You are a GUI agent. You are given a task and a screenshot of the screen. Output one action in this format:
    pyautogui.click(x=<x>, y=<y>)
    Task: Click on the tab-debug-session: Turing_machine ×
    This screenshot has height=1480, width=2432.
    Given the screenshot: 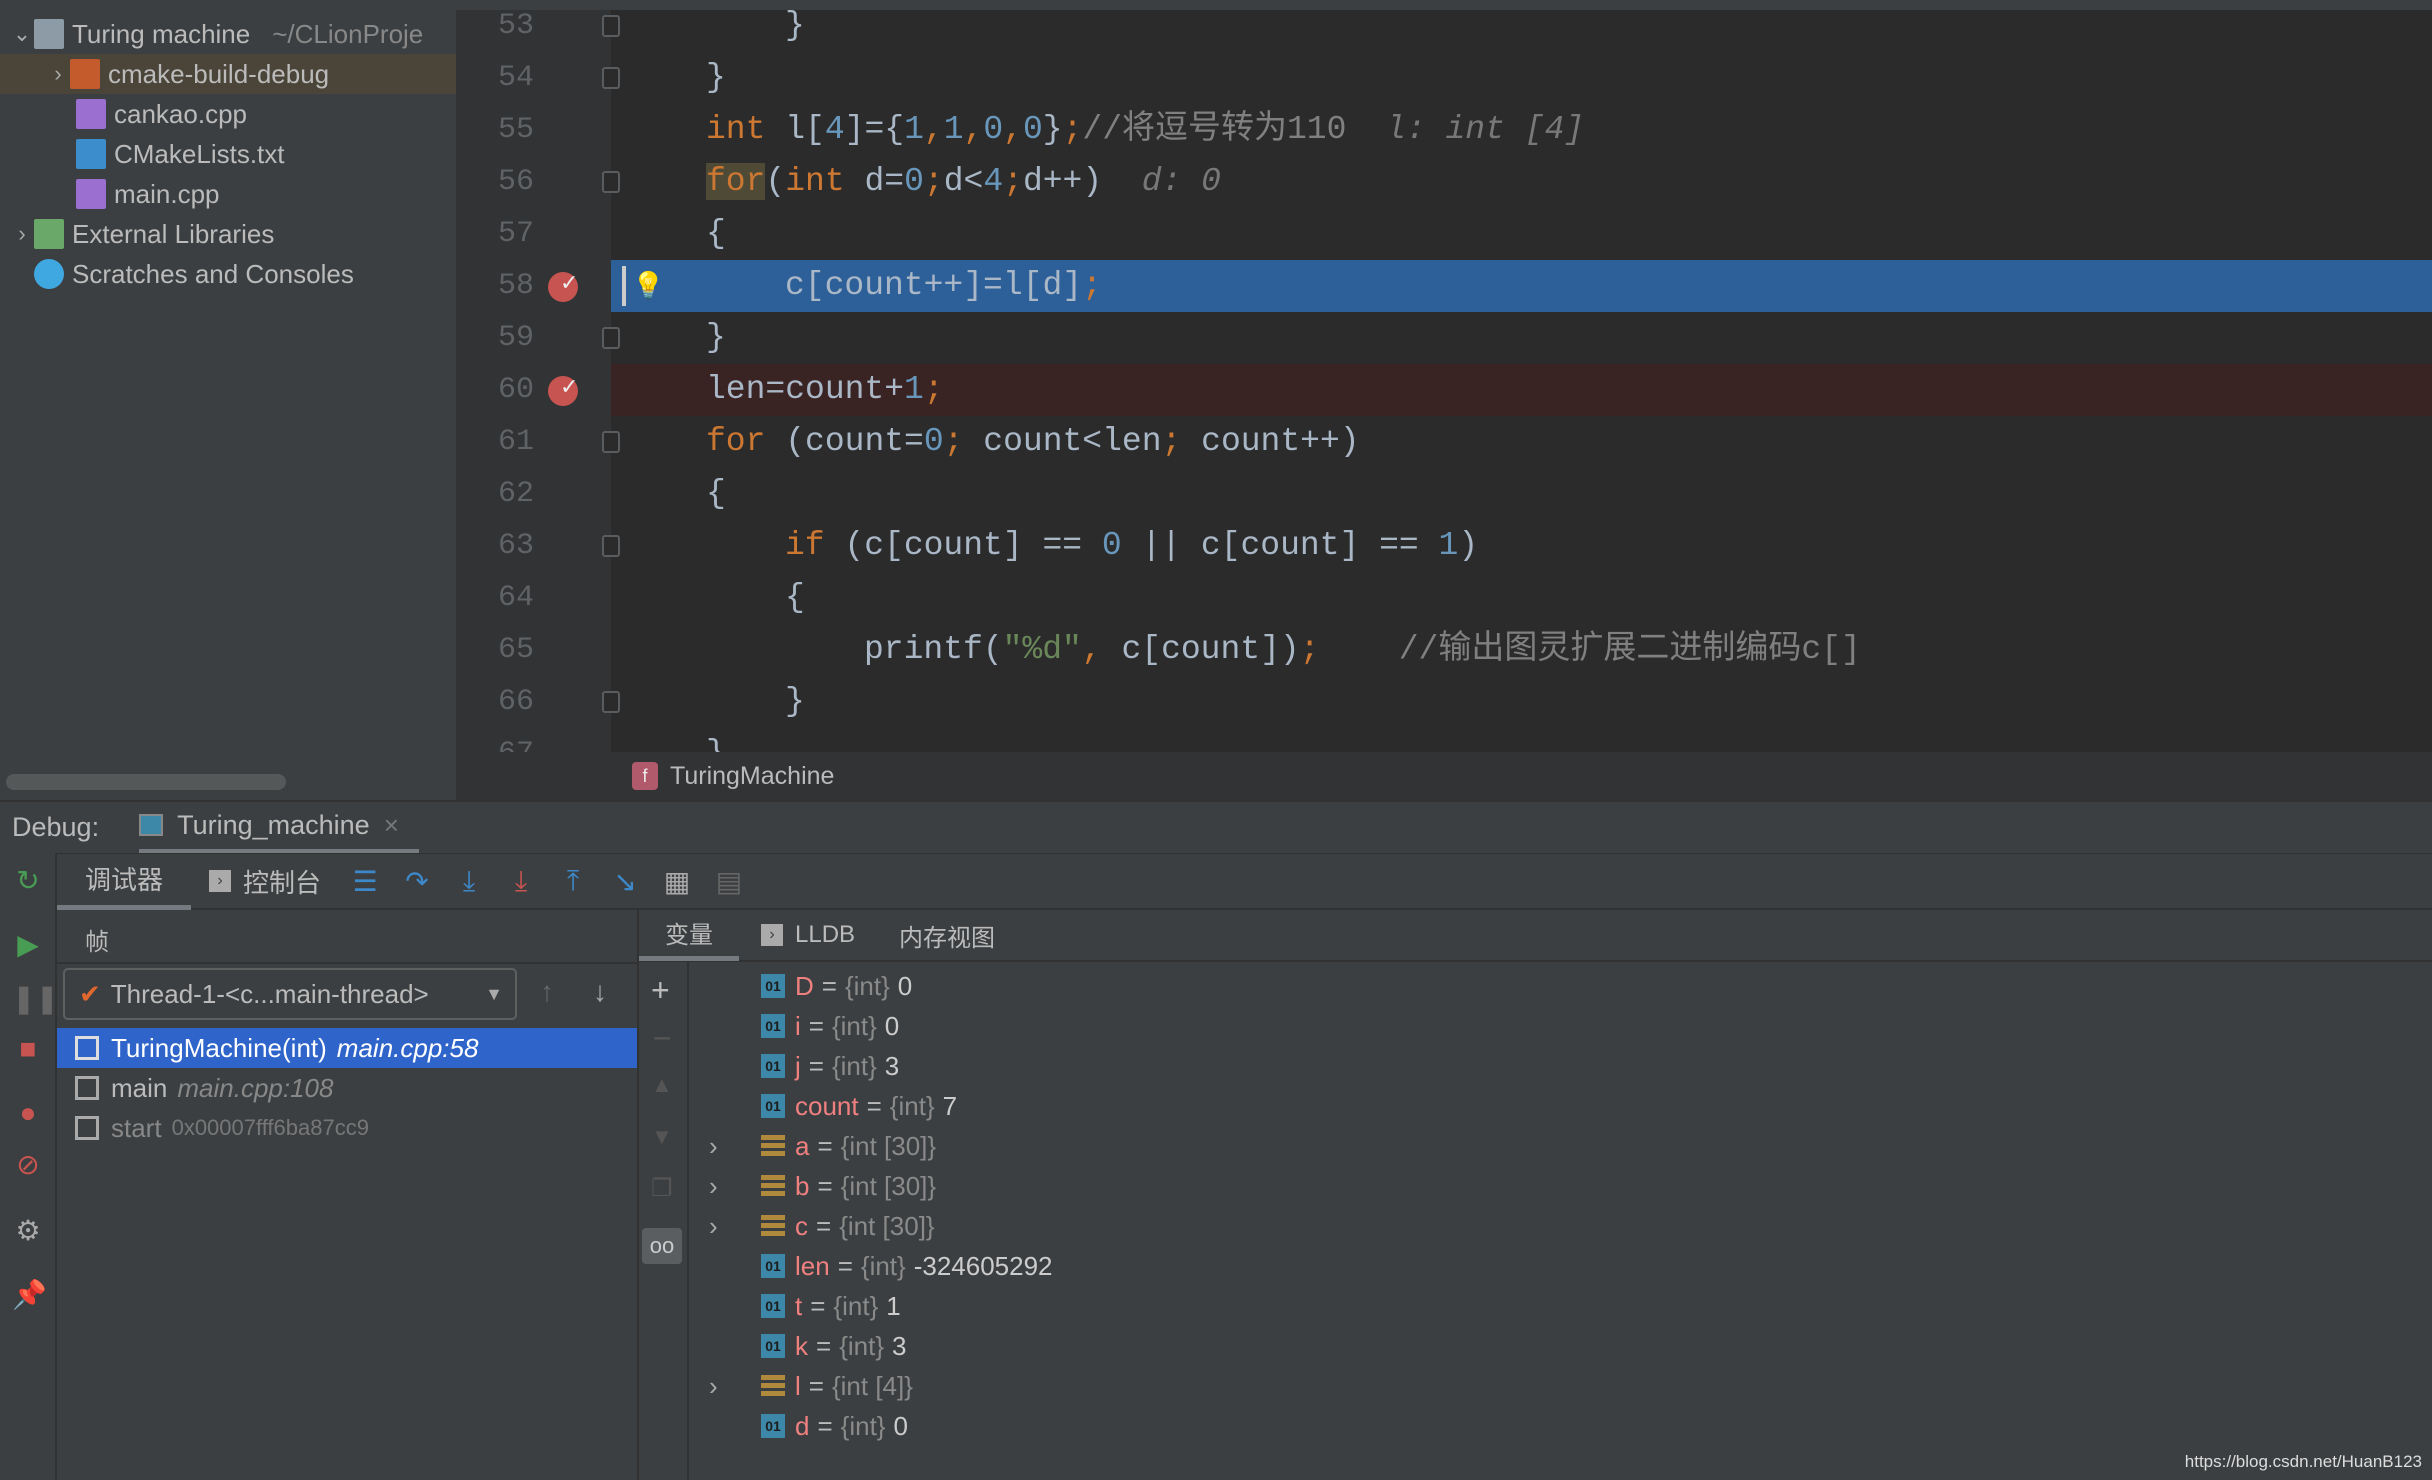 What is the action you would take?
    pyautogui.click(x=279, y=827)
    